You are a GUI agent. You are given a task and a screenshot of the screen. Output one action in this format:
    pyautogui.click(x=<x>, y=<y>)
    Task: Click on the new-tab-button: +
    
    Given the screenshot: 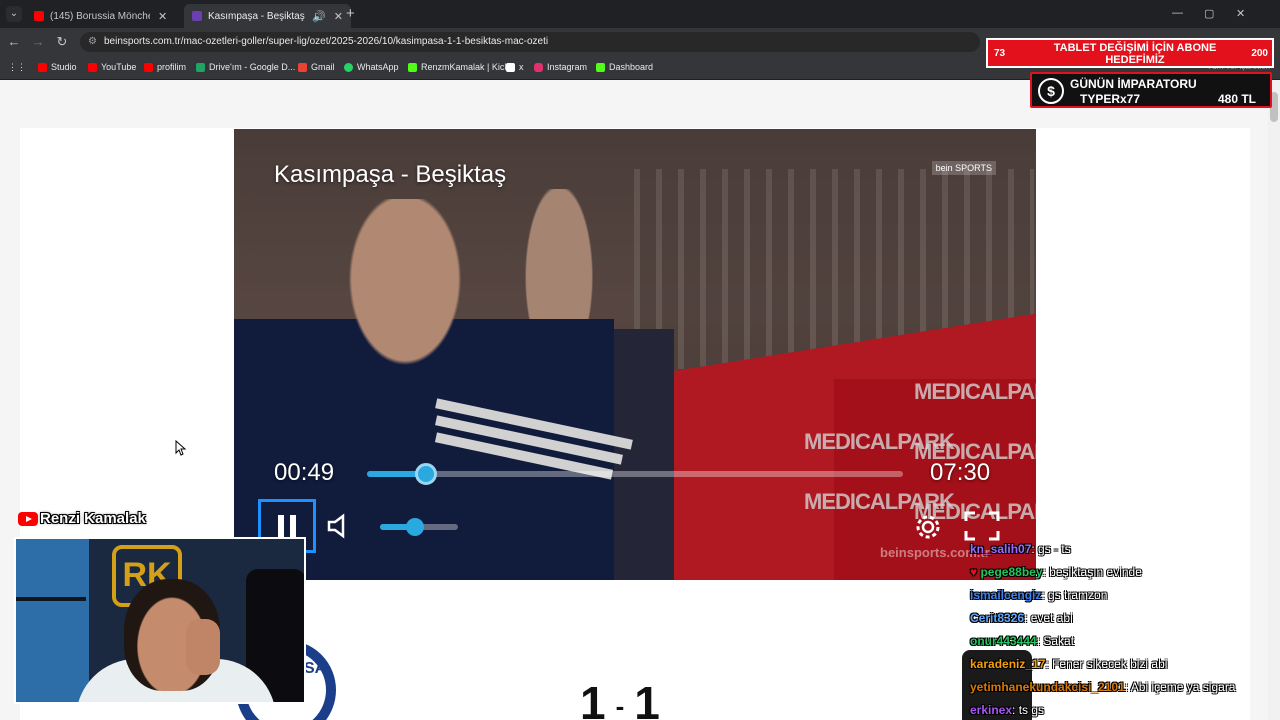 What is the action you would take?
    pyautogui.click(x=350, y=13)
    